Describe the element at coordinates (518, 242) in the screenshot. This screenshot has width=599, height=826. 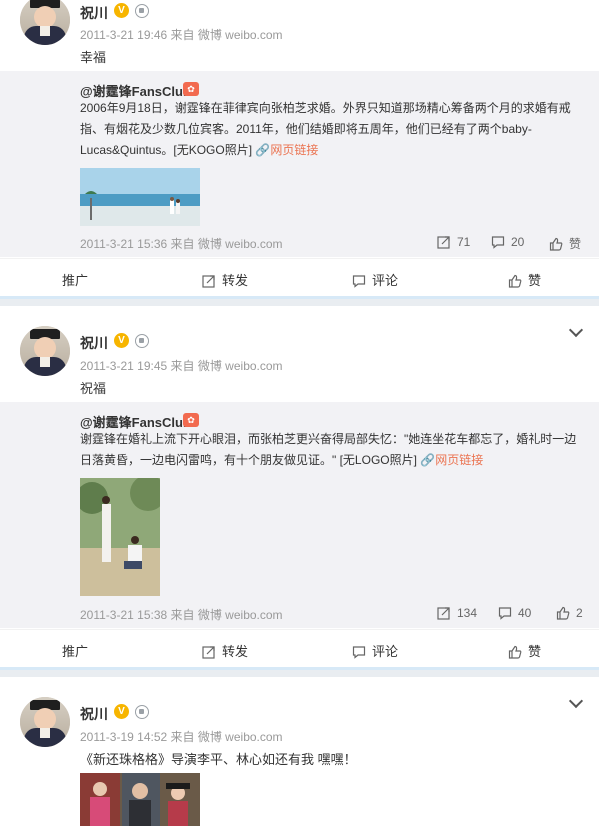
I see `comment-count-value: 20` at that location.